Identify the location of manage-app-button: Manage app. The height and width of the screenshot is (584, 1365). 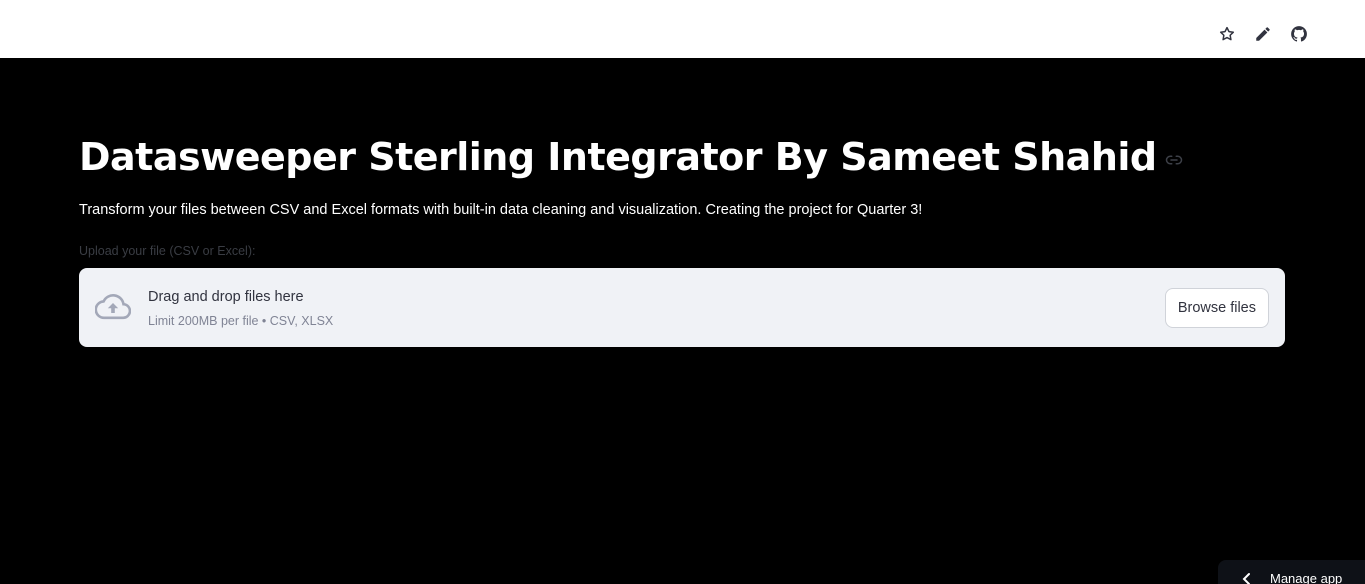
(1291, 572).